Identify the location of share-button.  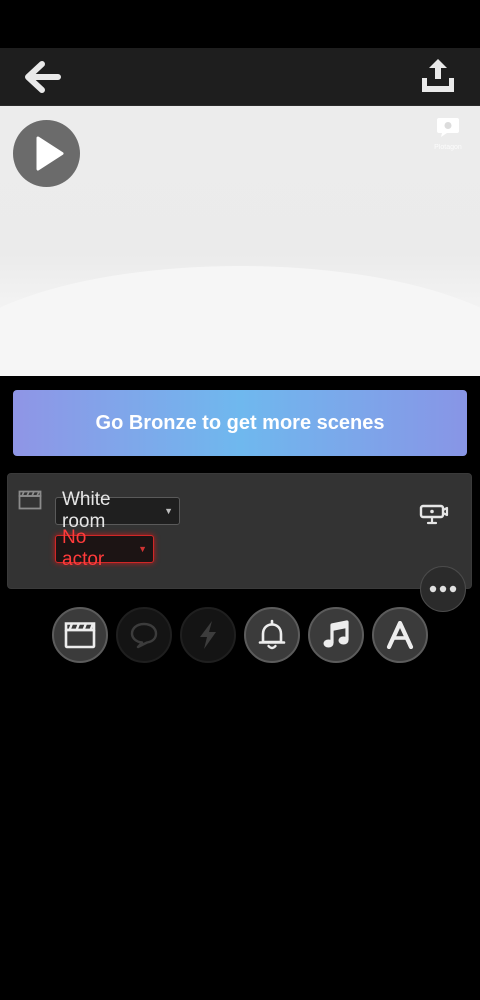
(438, 76).